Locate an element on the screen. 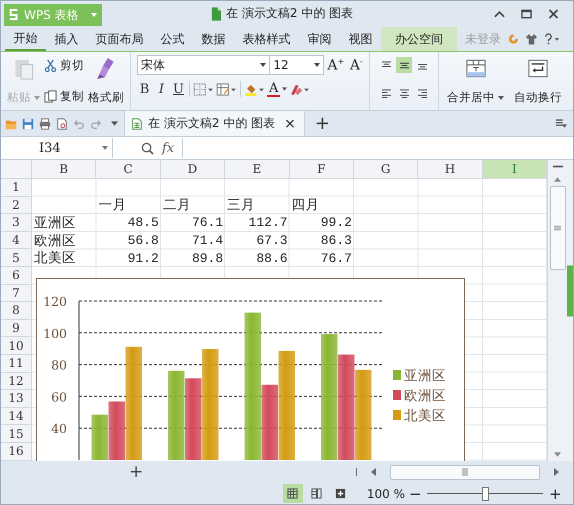 This screenshot has width=574, height=505. column-header: C is located at coordinates (128, 169).